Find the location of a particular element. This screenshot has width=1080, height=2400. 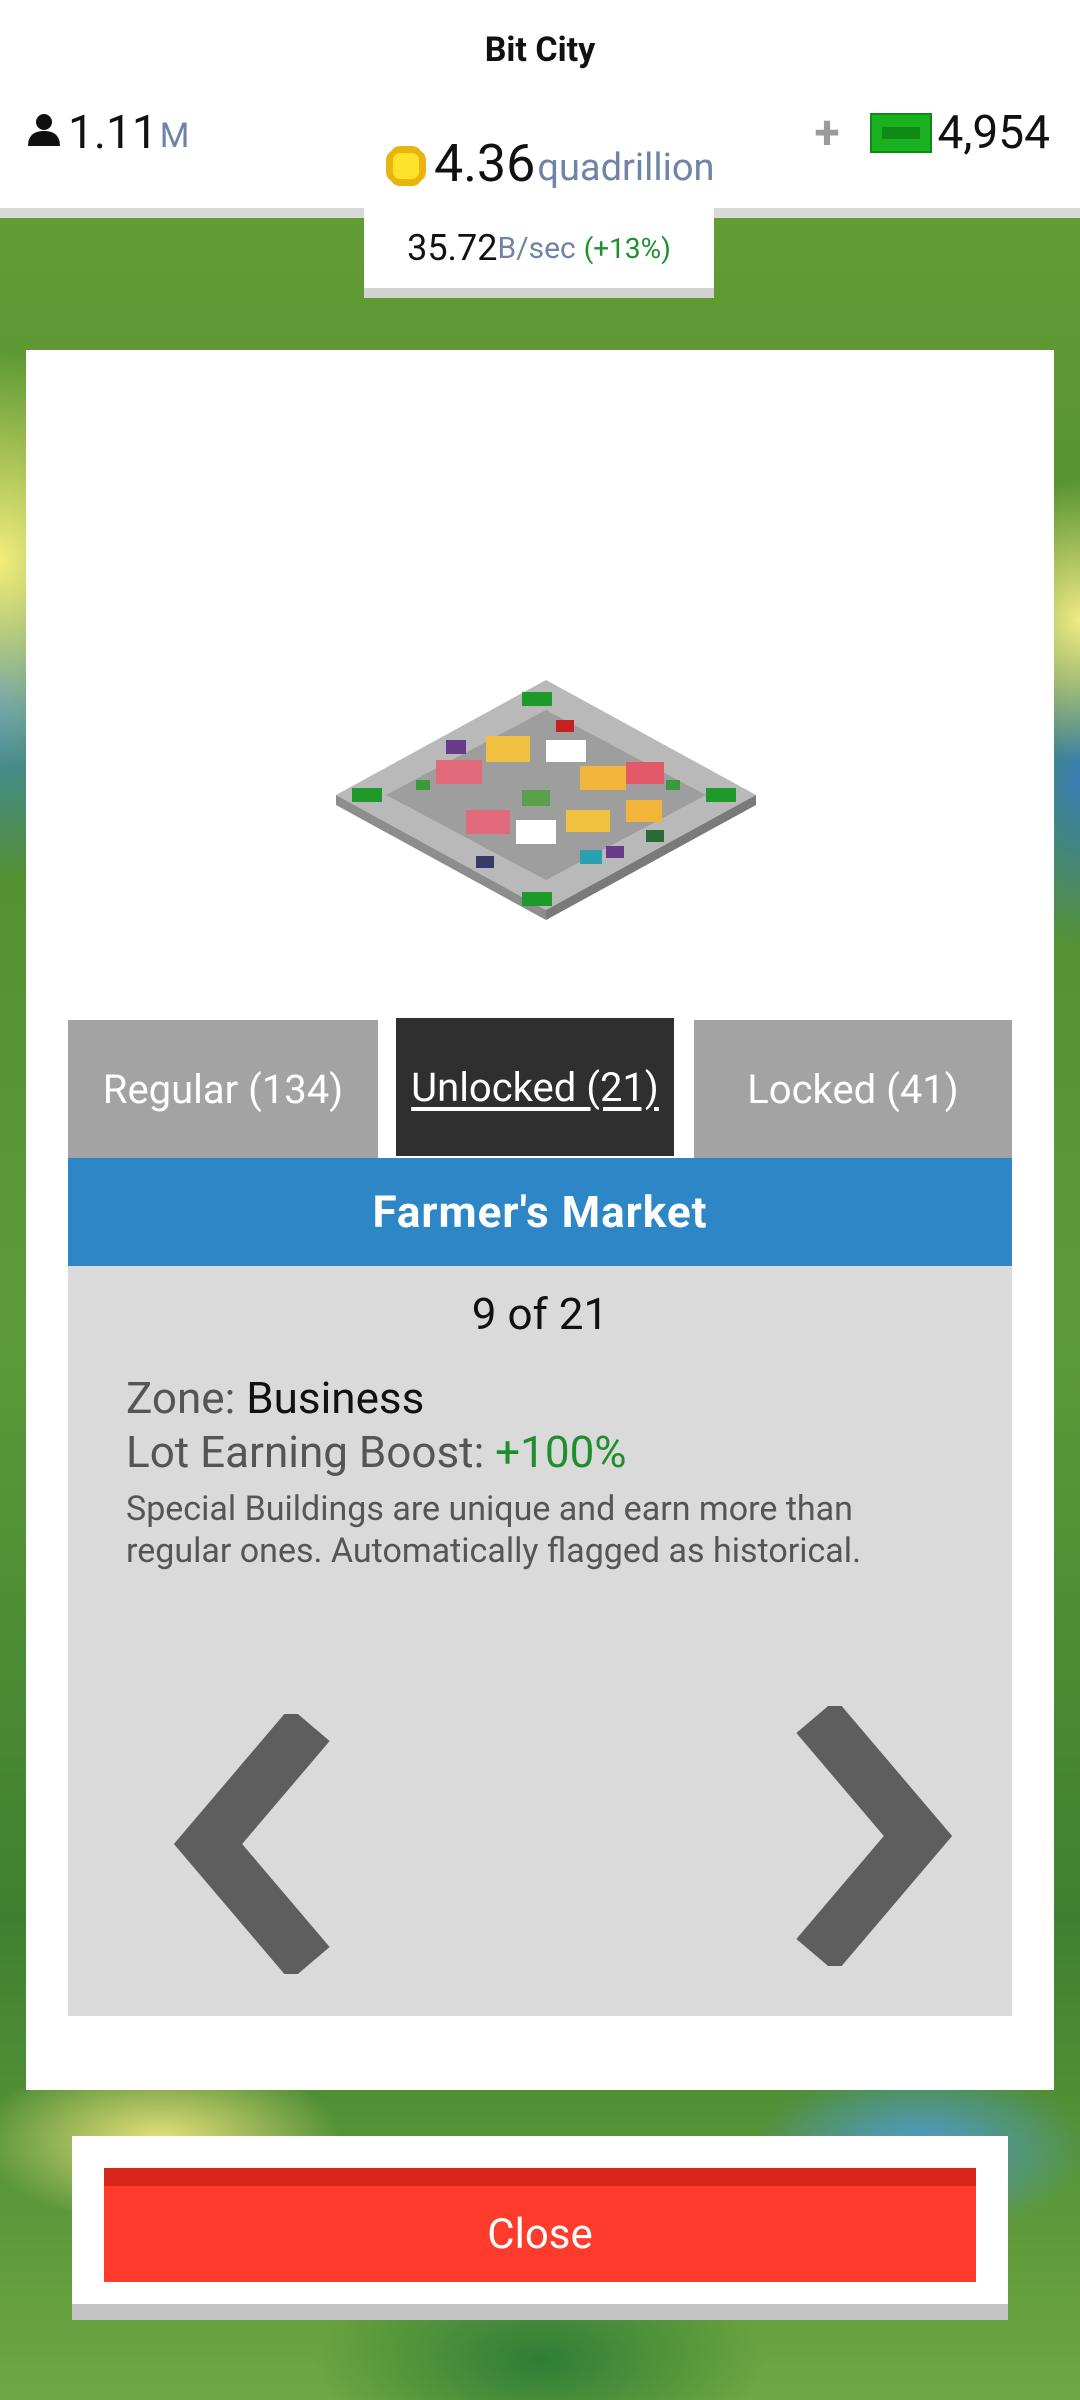

income-rate-change: (+13%) is located at coordinates (627, 248).